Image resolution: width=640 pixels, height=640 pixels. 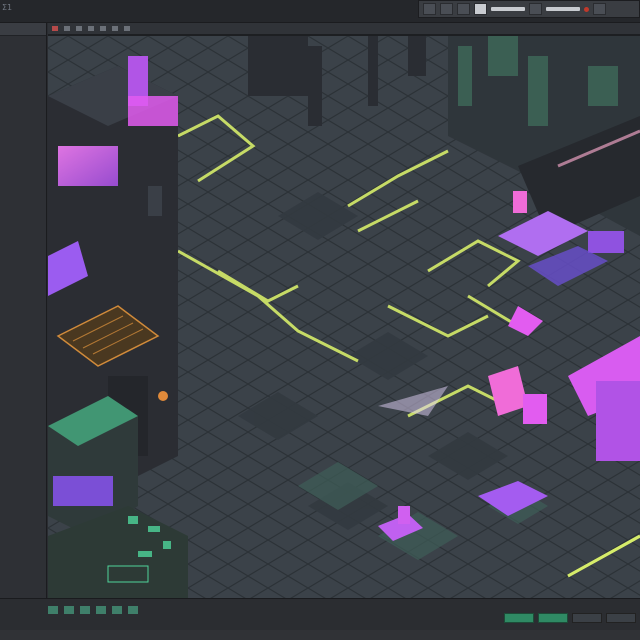 I want to click on opacity-slider, so click(x=563, y=9).